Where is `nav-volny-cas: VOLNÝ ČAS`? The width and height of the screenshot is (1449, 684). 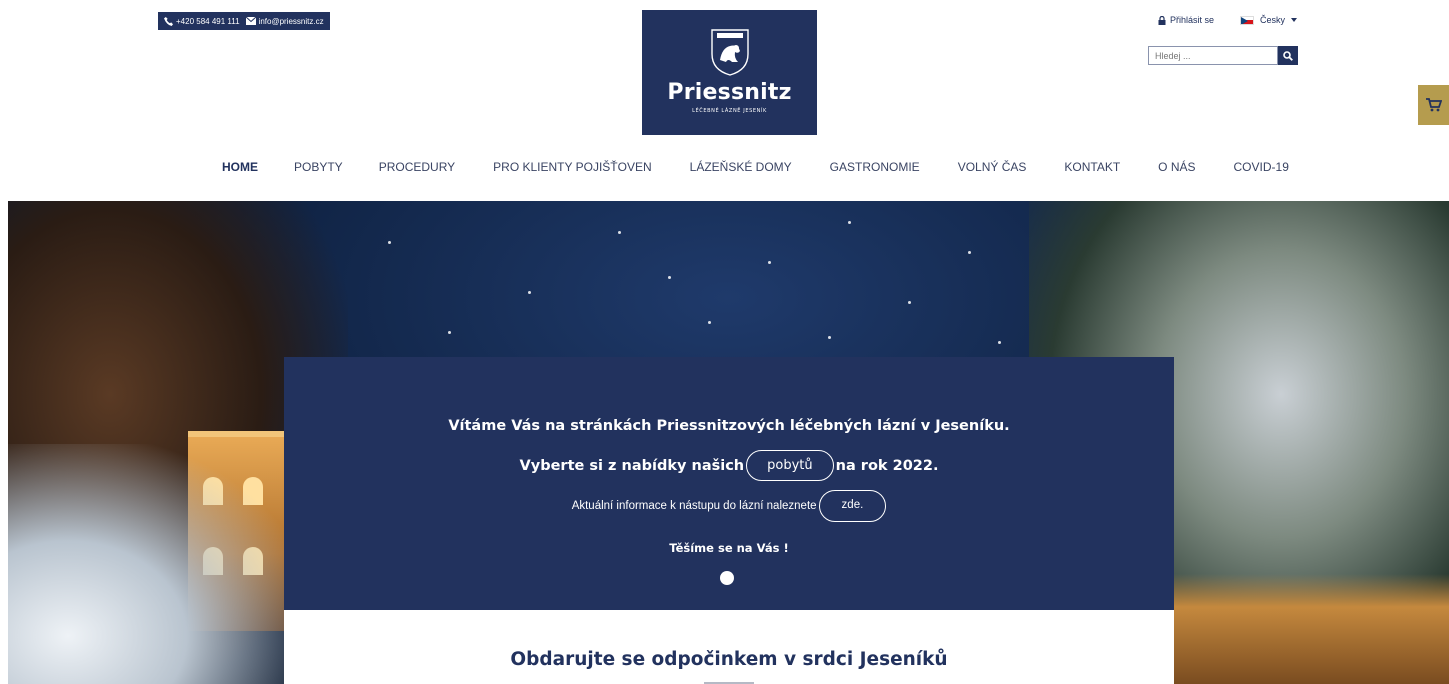
nav-volny-cas: VOLNÝ ČAS is located at coordinates (992, 167).